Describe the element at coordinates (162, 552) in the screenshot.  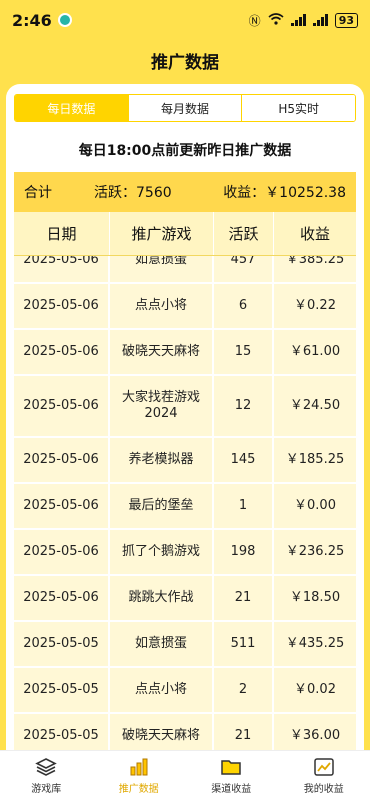
I see `cell-game: 抓了个鹅游戏` at that location.